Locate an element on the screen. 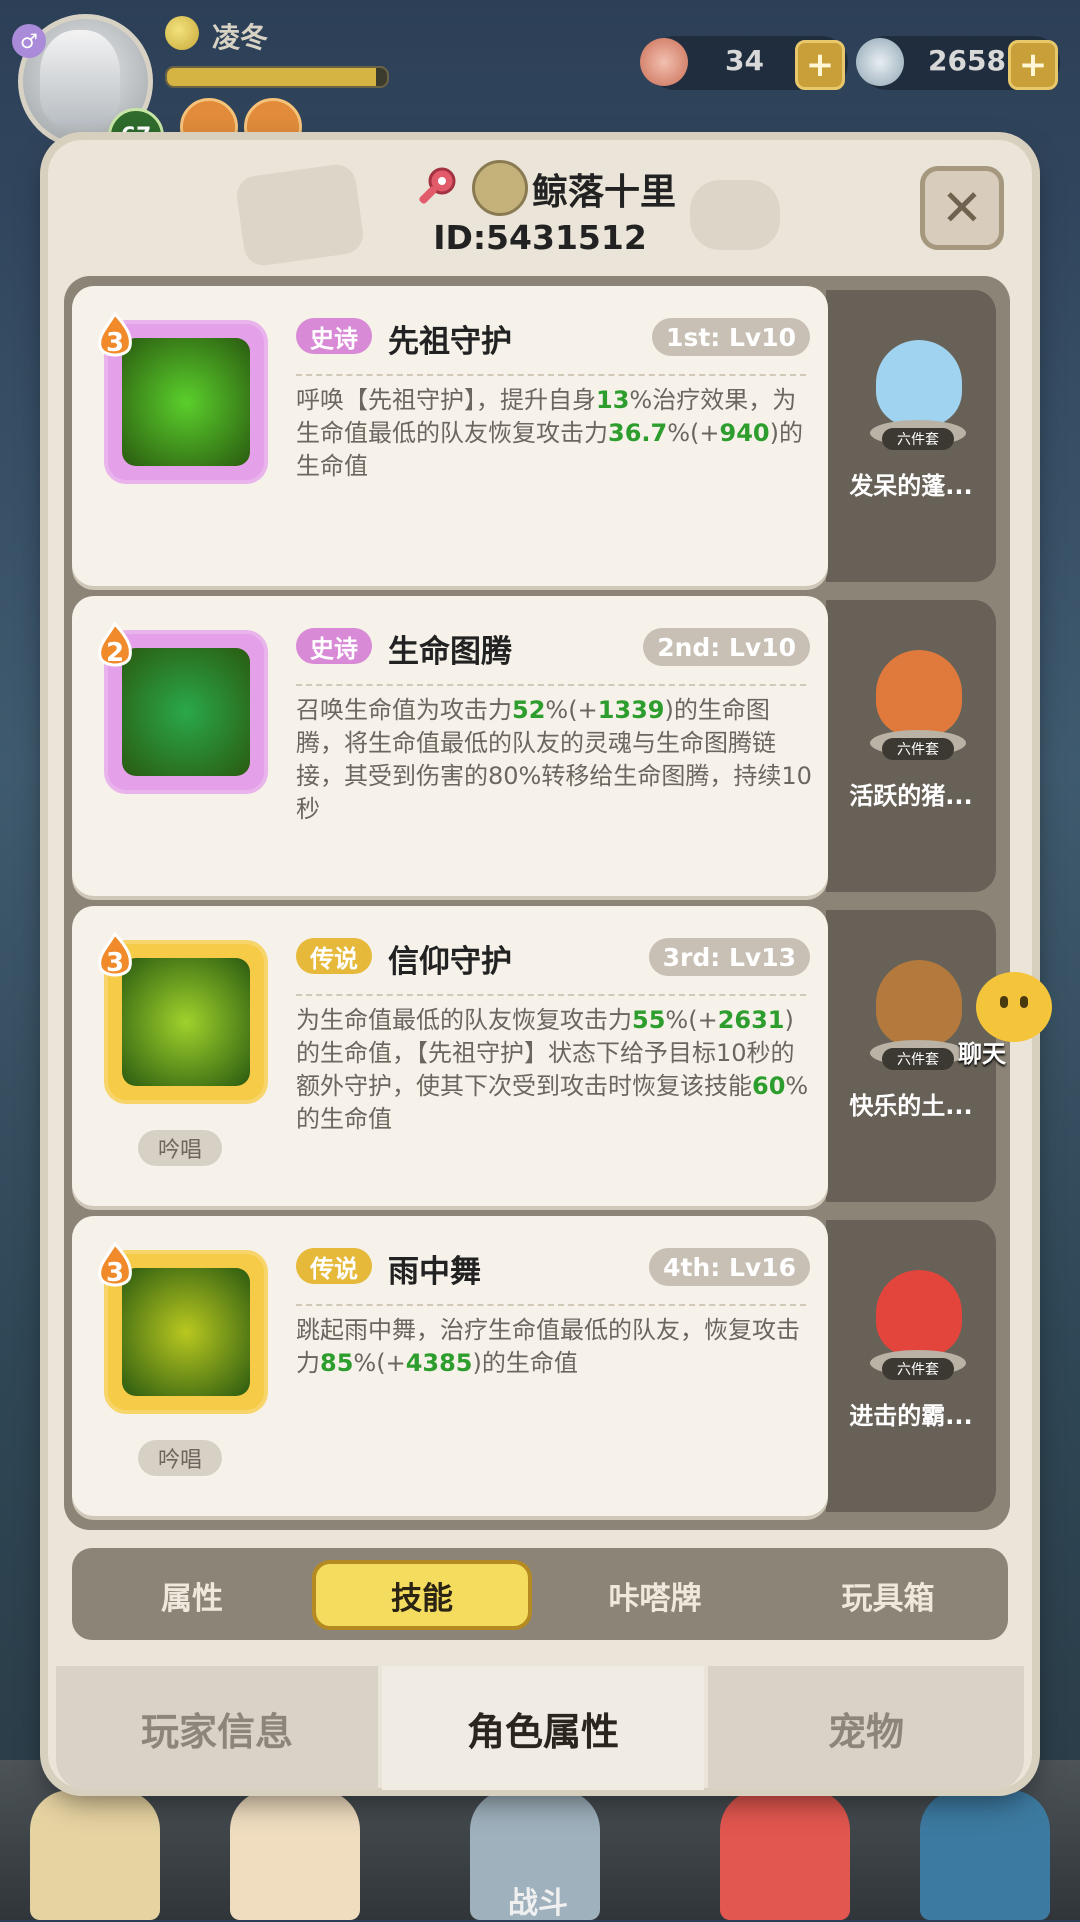 The width and height of the screenshot is (1080, 1922). guild-badge-icon is located at coordinates (500, 188).